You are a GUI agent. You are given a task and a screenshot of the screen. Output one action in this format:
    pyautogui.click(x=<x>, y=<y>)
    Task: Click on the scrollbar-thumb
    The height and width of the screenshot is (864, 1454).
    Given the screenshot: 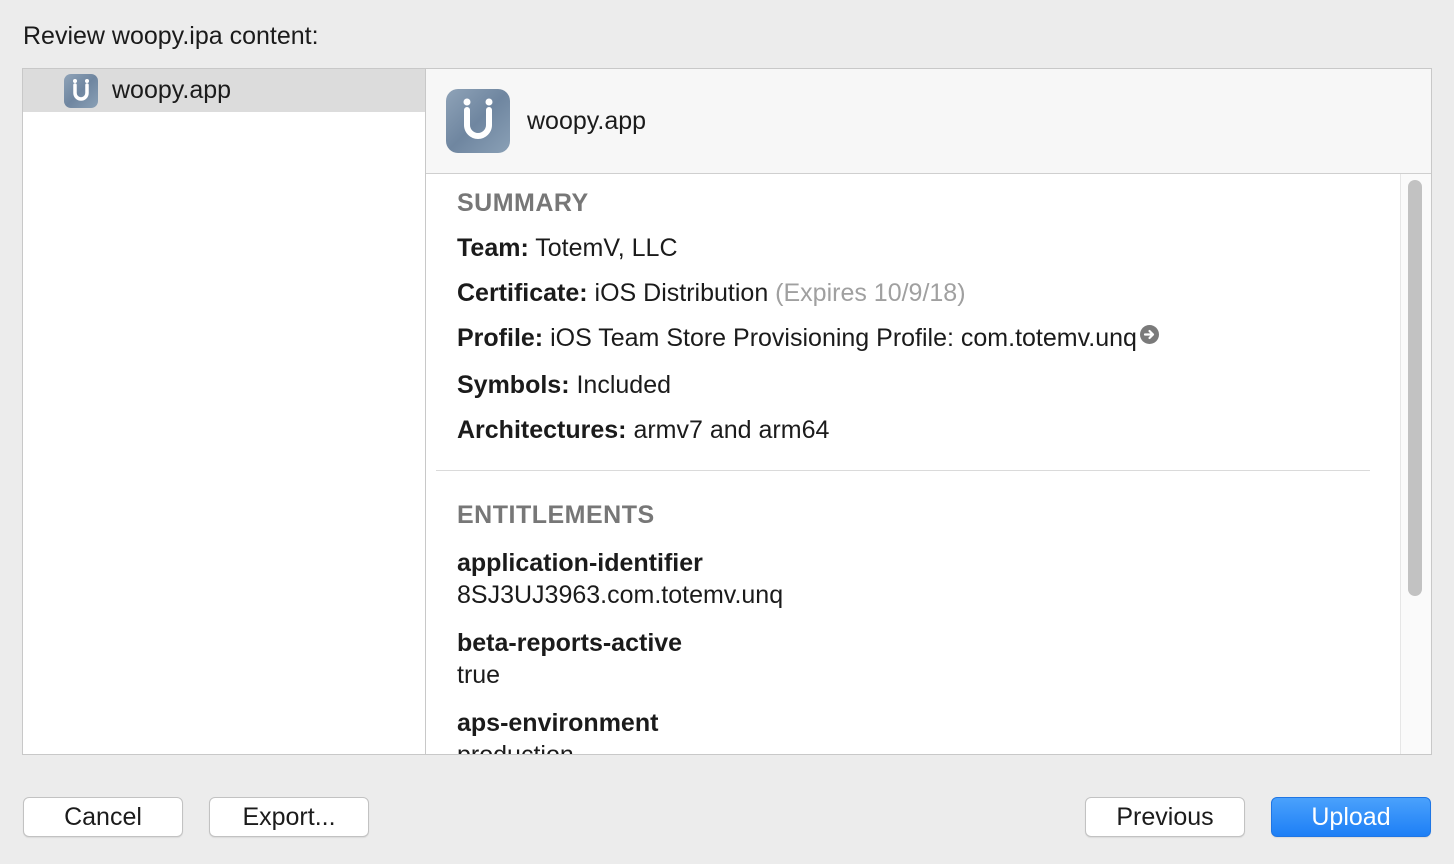 What is the action you would take?
    pyautogui.click(x=1415, y=388)
    